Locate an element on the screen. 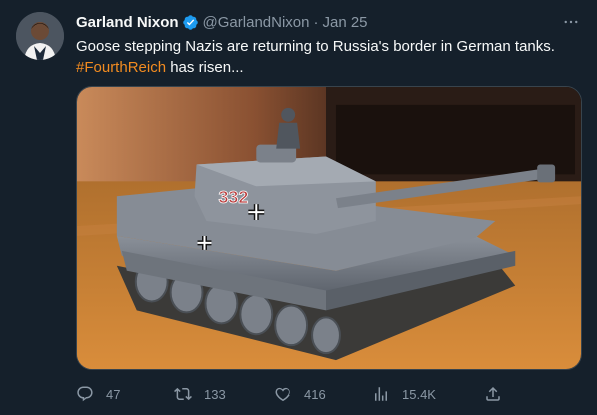 The height and width of the screenshot is (415, 597). like-count: 416 is located at coordinates (315, 394).